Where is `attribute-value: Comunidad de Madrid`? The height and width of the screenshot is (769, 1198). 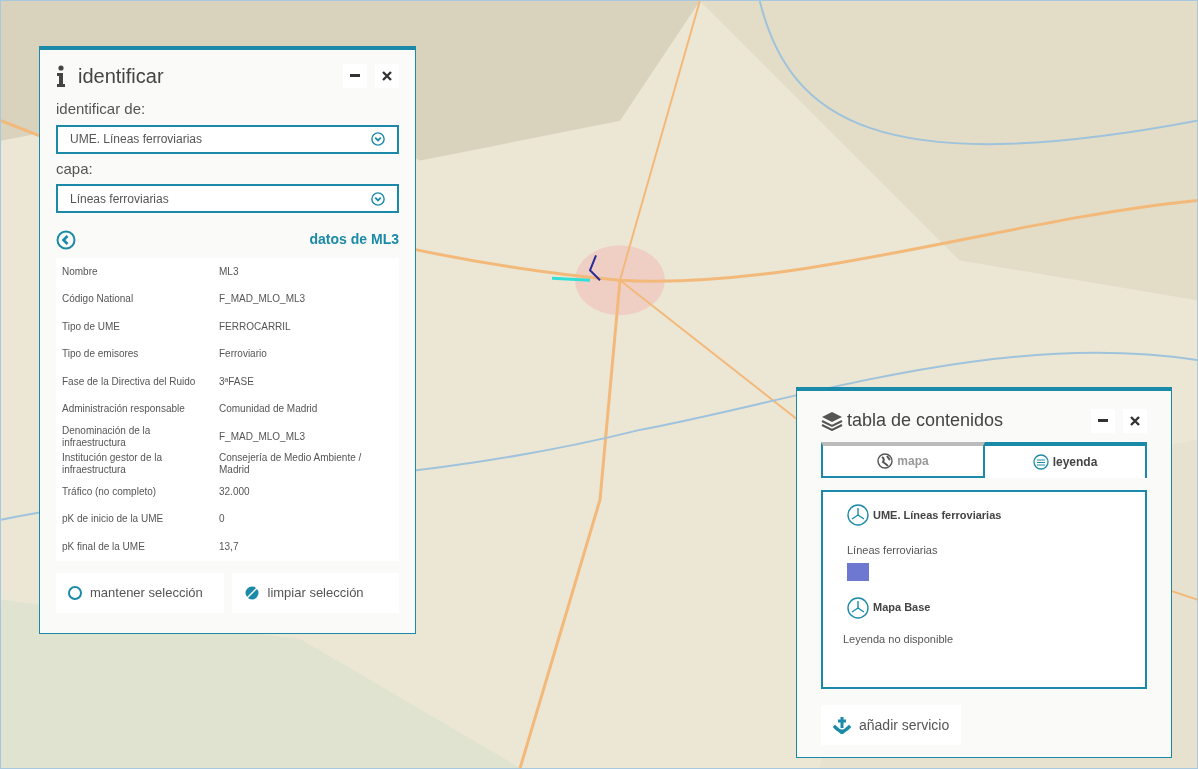 attribute-value: Comunidad de Madrid is located at coordinates (269, 409).